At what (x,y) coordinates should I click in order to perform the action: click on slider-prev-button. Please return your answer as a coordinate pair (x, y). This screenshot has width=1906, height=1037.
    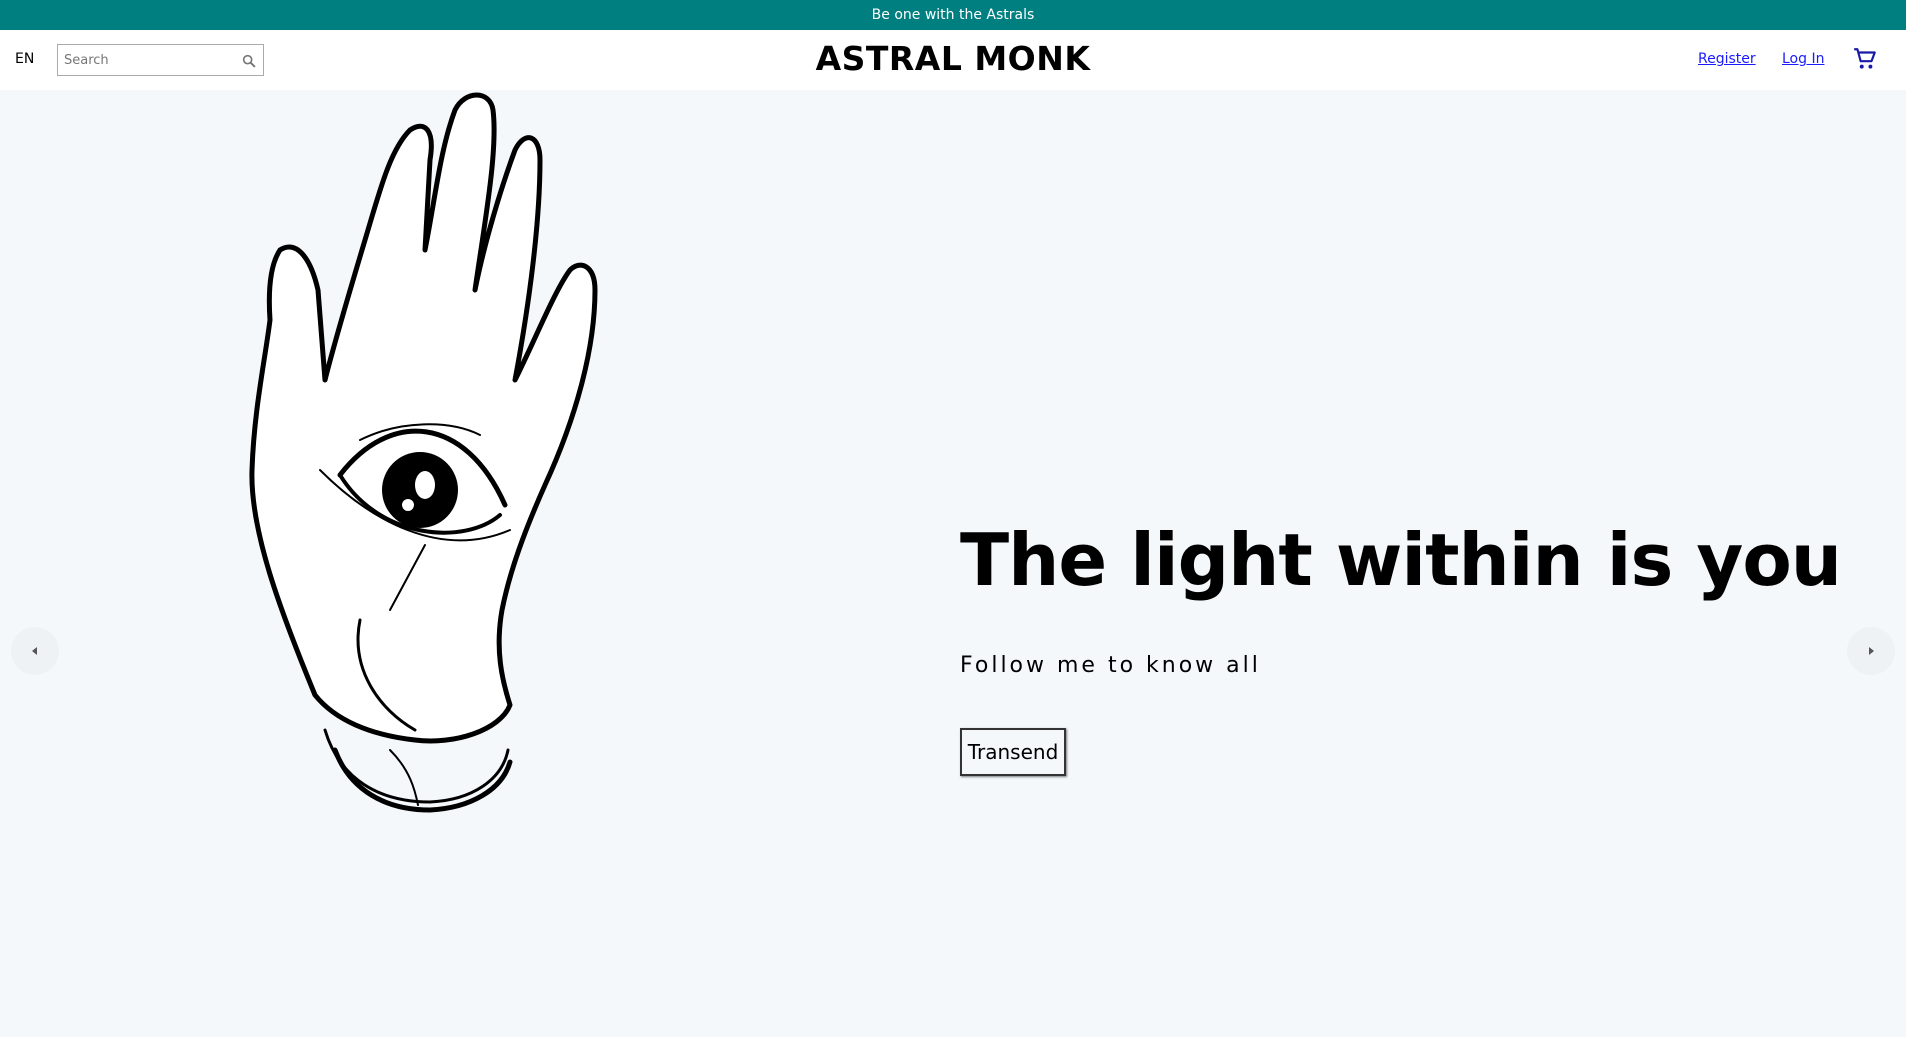
    Looking at the image, I should click on (35, 651).